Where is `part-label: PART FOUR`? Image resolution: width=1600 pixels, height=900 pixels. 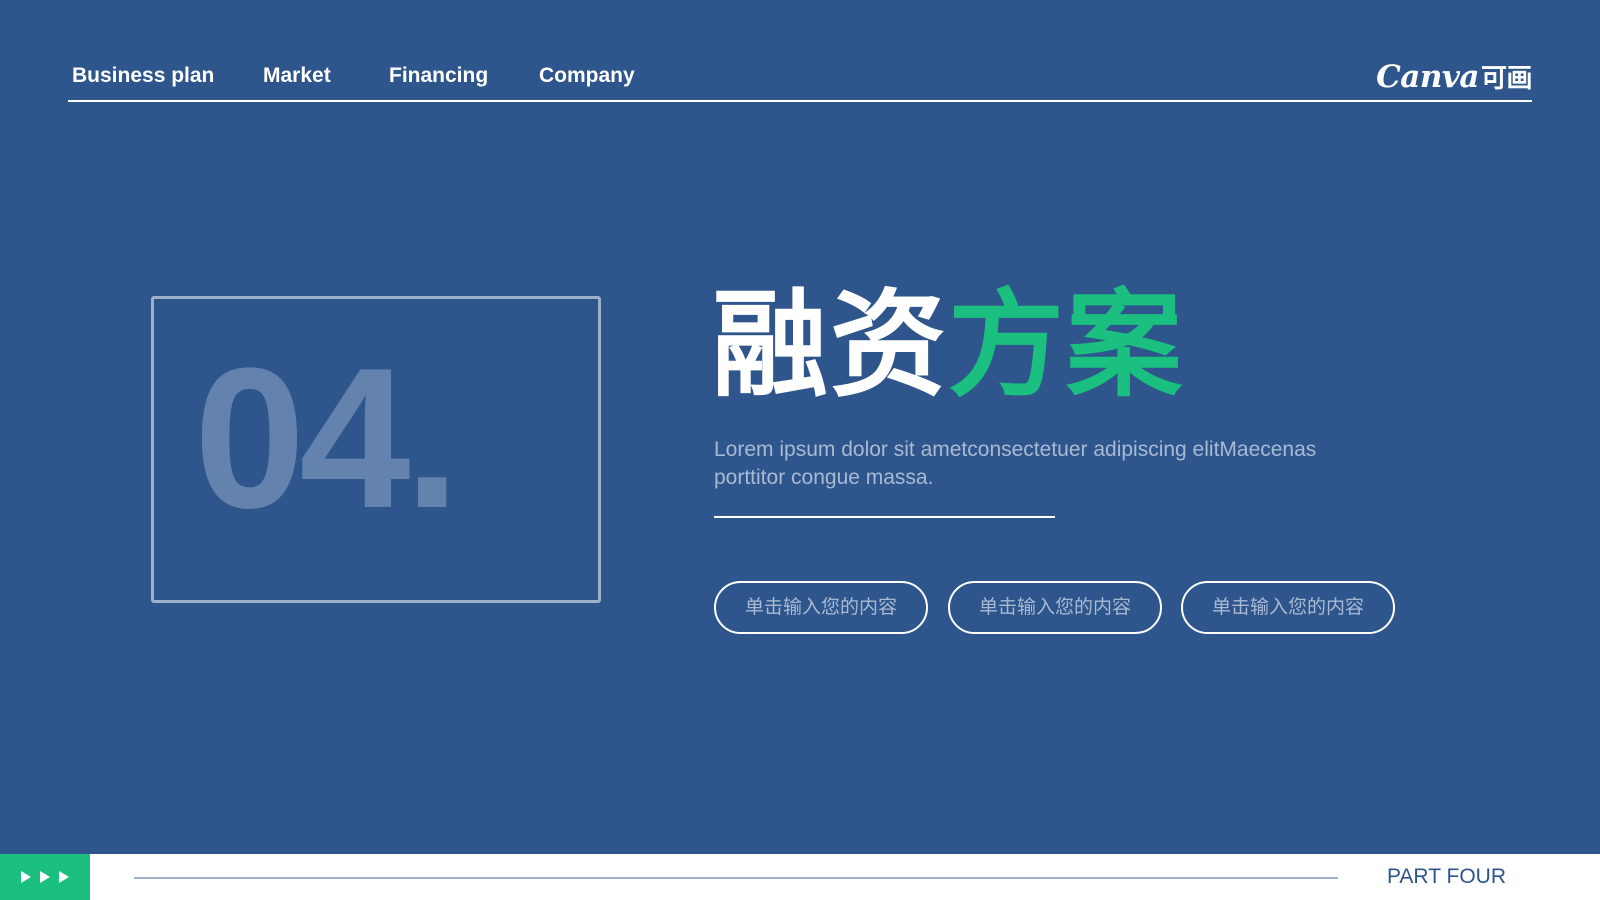 part-label: PART FOUR is located at coordinates (1446, 876).